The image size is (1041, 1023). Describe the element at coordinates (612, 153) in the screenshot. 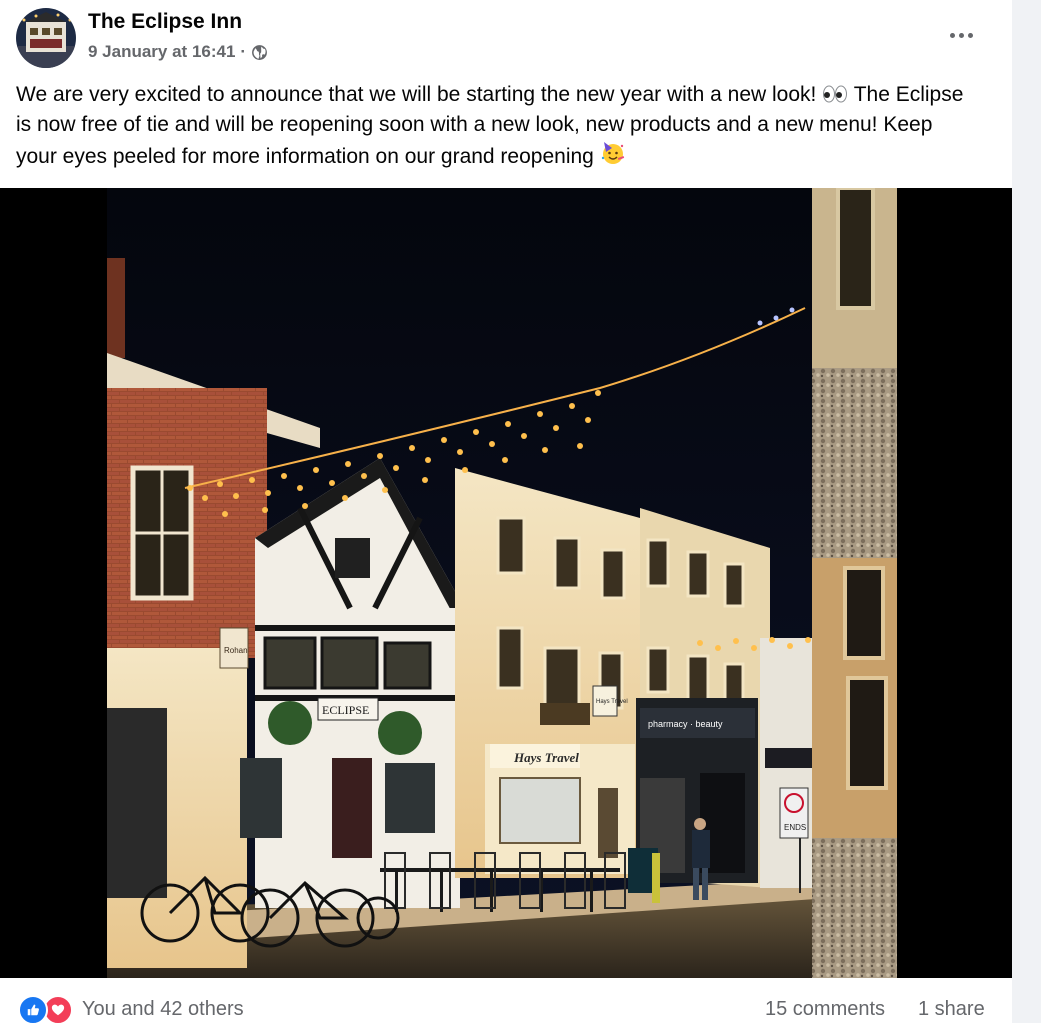

I see `partying-face-emoji-icon` at that location.